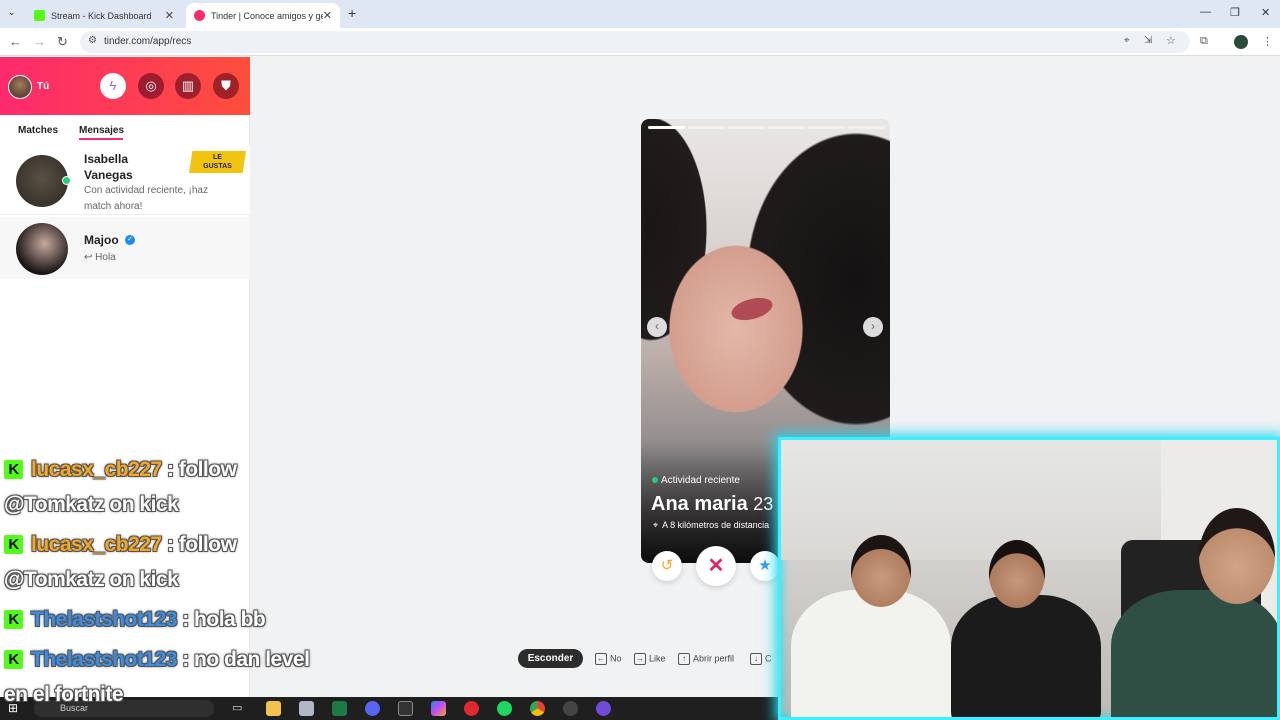  I want to click on excel-icon, so click(339, 708).